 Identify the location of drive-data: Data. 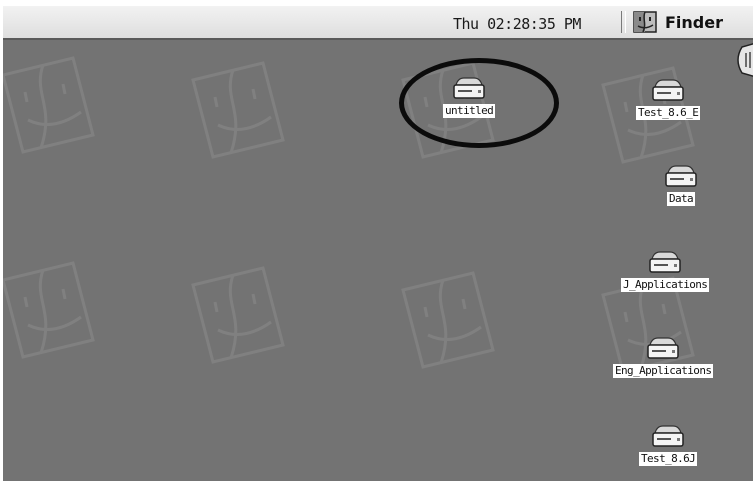
(681, 185).